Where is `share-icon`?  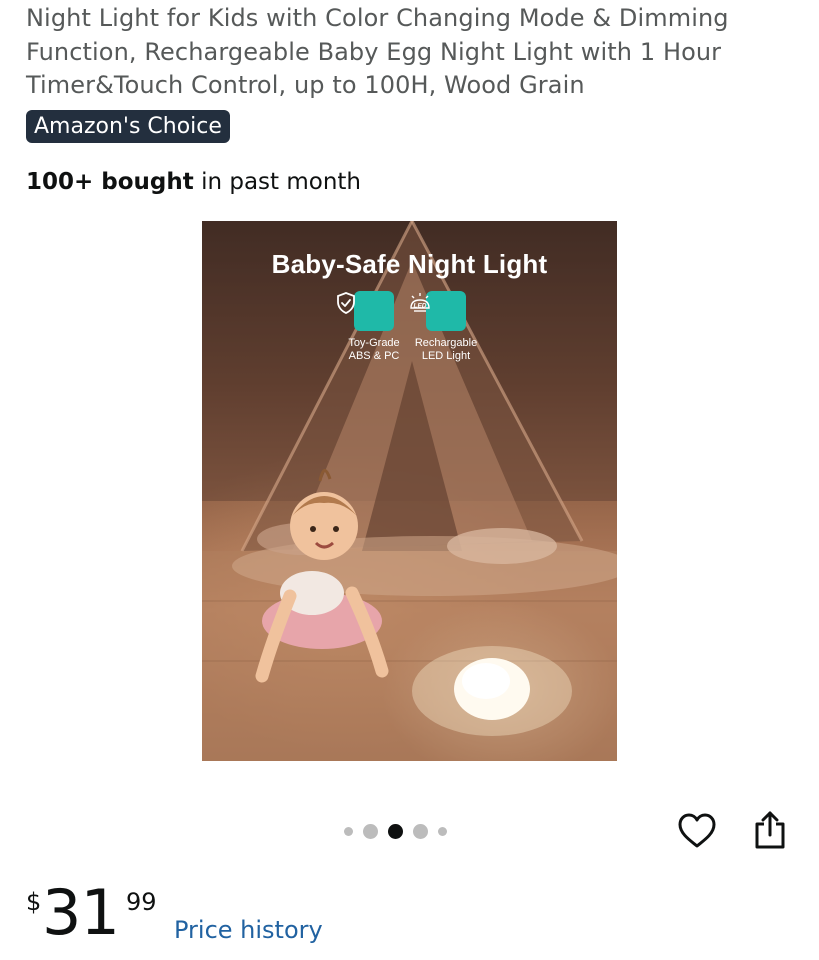
share-icon is located at coordinates (770, 830).